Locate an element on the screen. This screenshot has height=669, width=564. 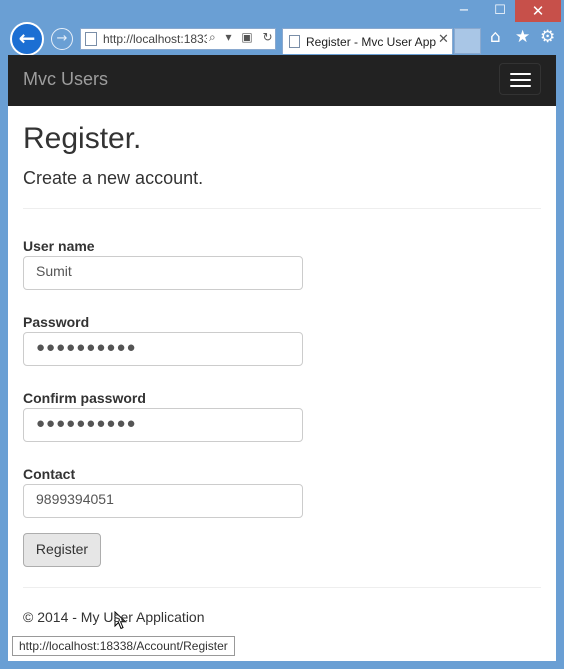
address-text: http://localhost:1833 is located at coordinates (155, 39).